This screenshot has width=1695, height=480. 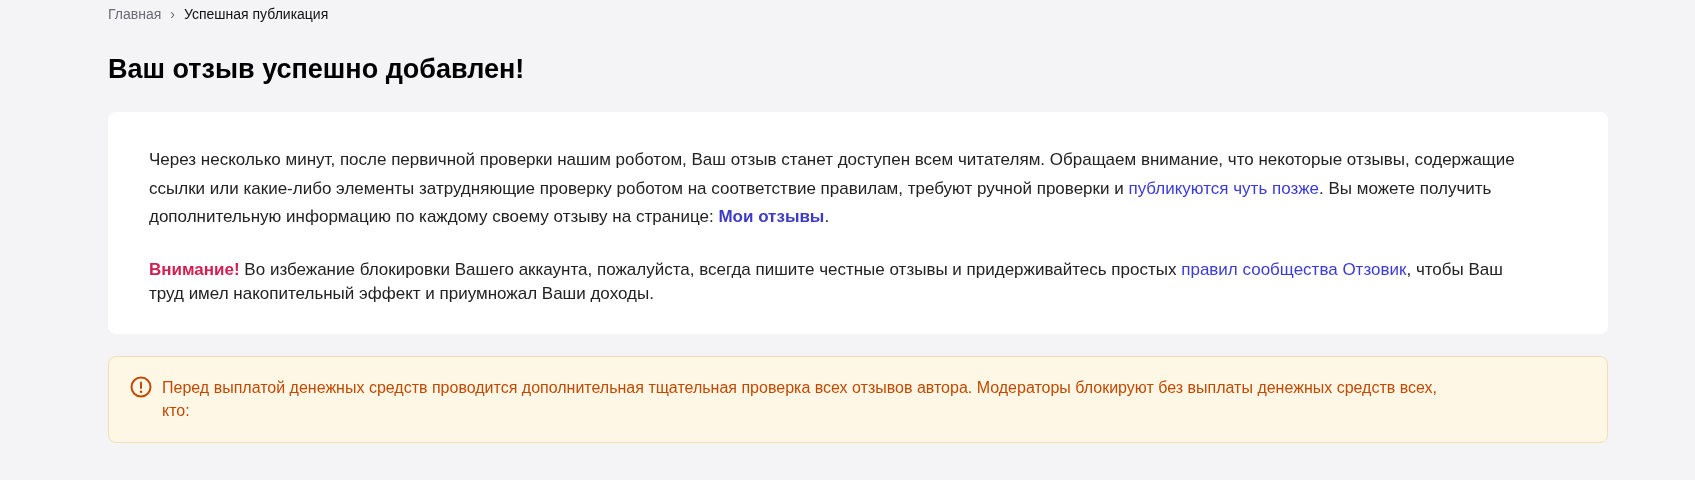 I want to click on notice-paragraph: Через несколько минут, после первичной проверки нашим роботом, Ваш отзыв станет доступен всем читателям. Обращаем внимание, что некоторые отзывы, содержащие ссылки или какие-либо элементы затрудняющие проверку роботом на соответствие правилам, требуют ручной проверки и публикуются чуть позже. Вы можете получить дополнительную информацию по каждому своему отзыву на странице: Мои отзывы., so click(x=832, y=188).